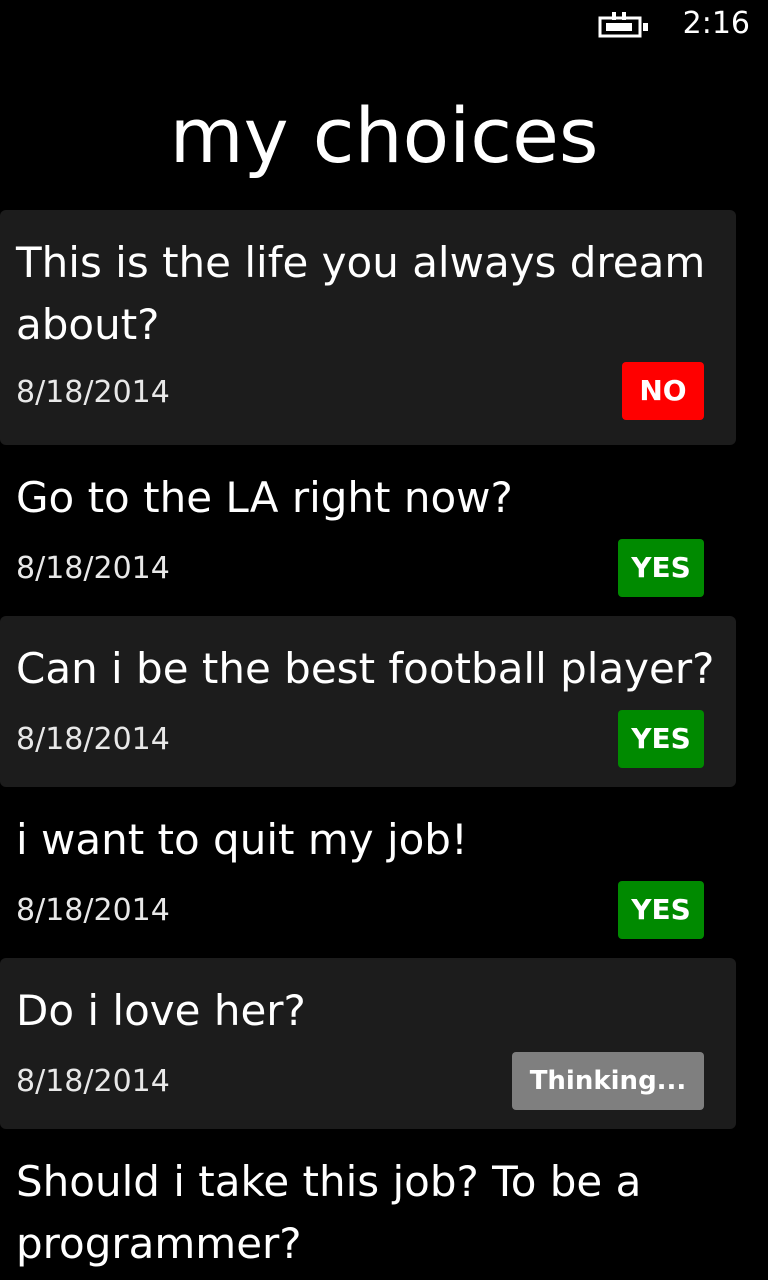  What do you see at coordinates (161, 1010) in the screenshot?
I see `question-text: Do i love her?` at bounding box center [161, 1010].